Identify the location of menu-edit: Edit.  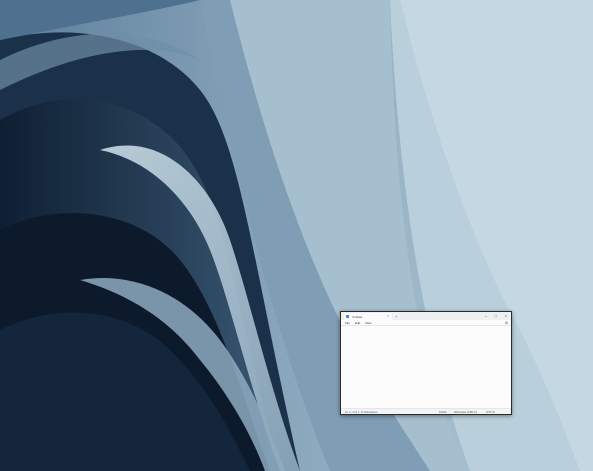
(357, 323).